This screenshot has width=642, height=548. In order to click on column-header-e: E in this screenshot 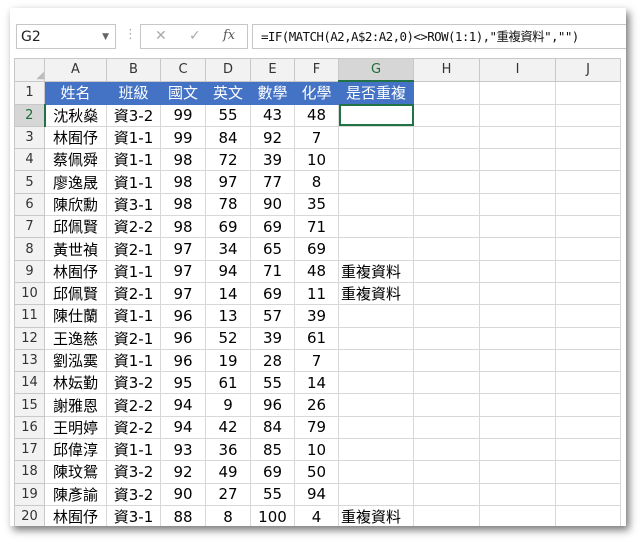, I will do `click(272, 70)`.